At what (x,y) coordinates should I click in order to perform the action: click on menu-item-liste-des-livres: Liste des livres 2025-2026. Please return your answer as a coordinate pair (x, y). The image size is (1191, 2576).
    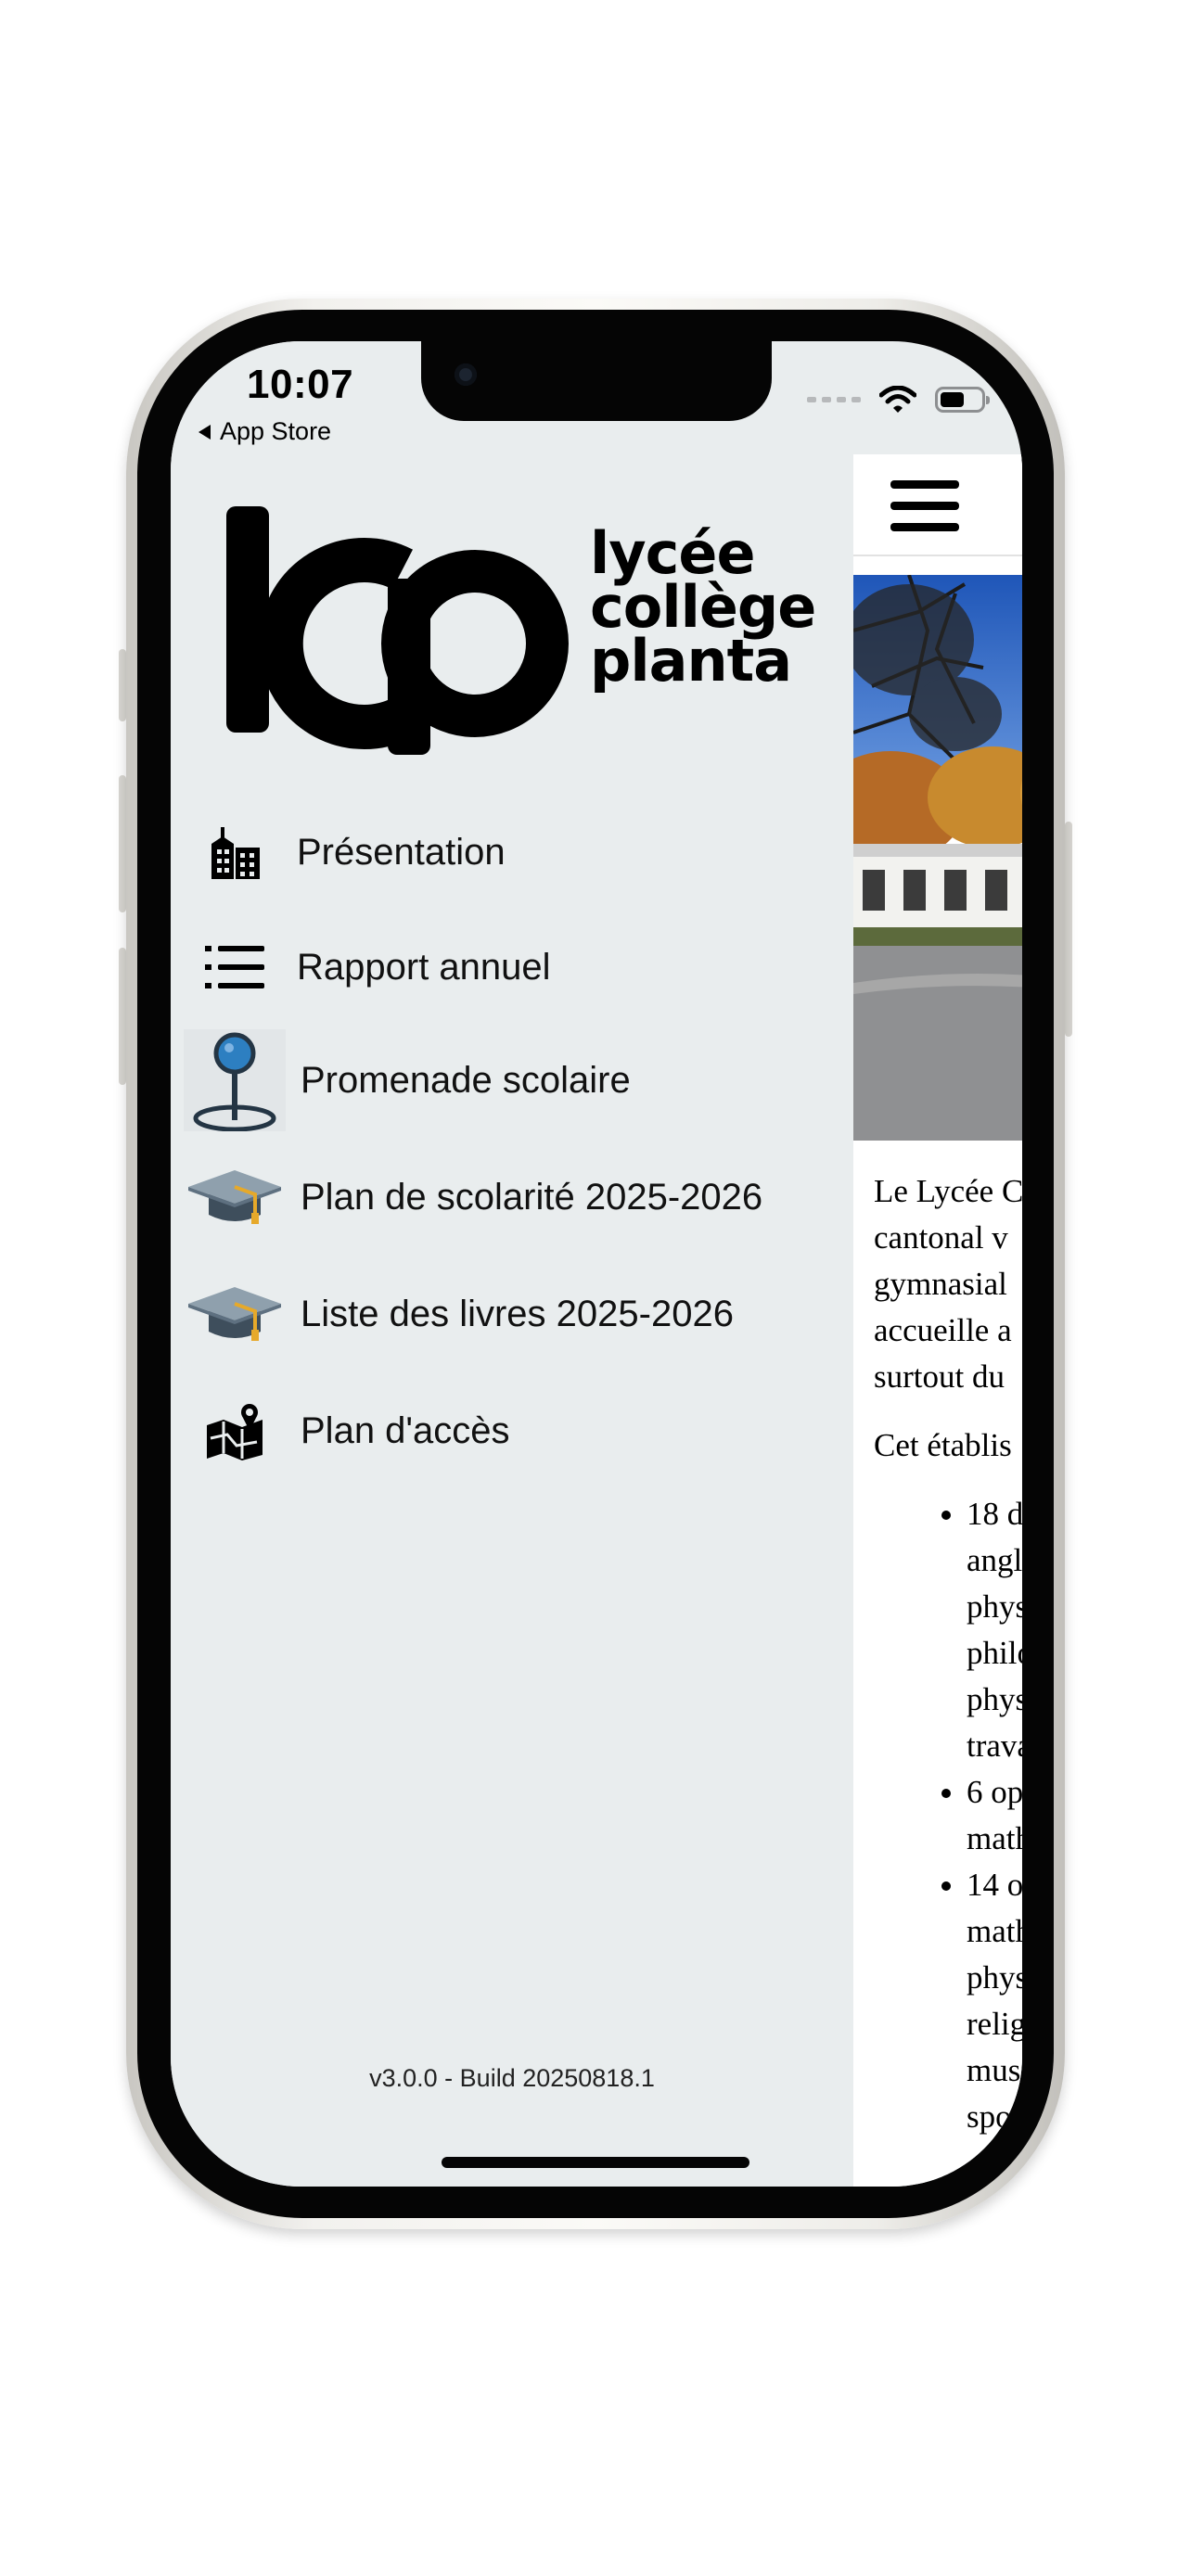
    Looking at the image, I should click on (512, 1314).